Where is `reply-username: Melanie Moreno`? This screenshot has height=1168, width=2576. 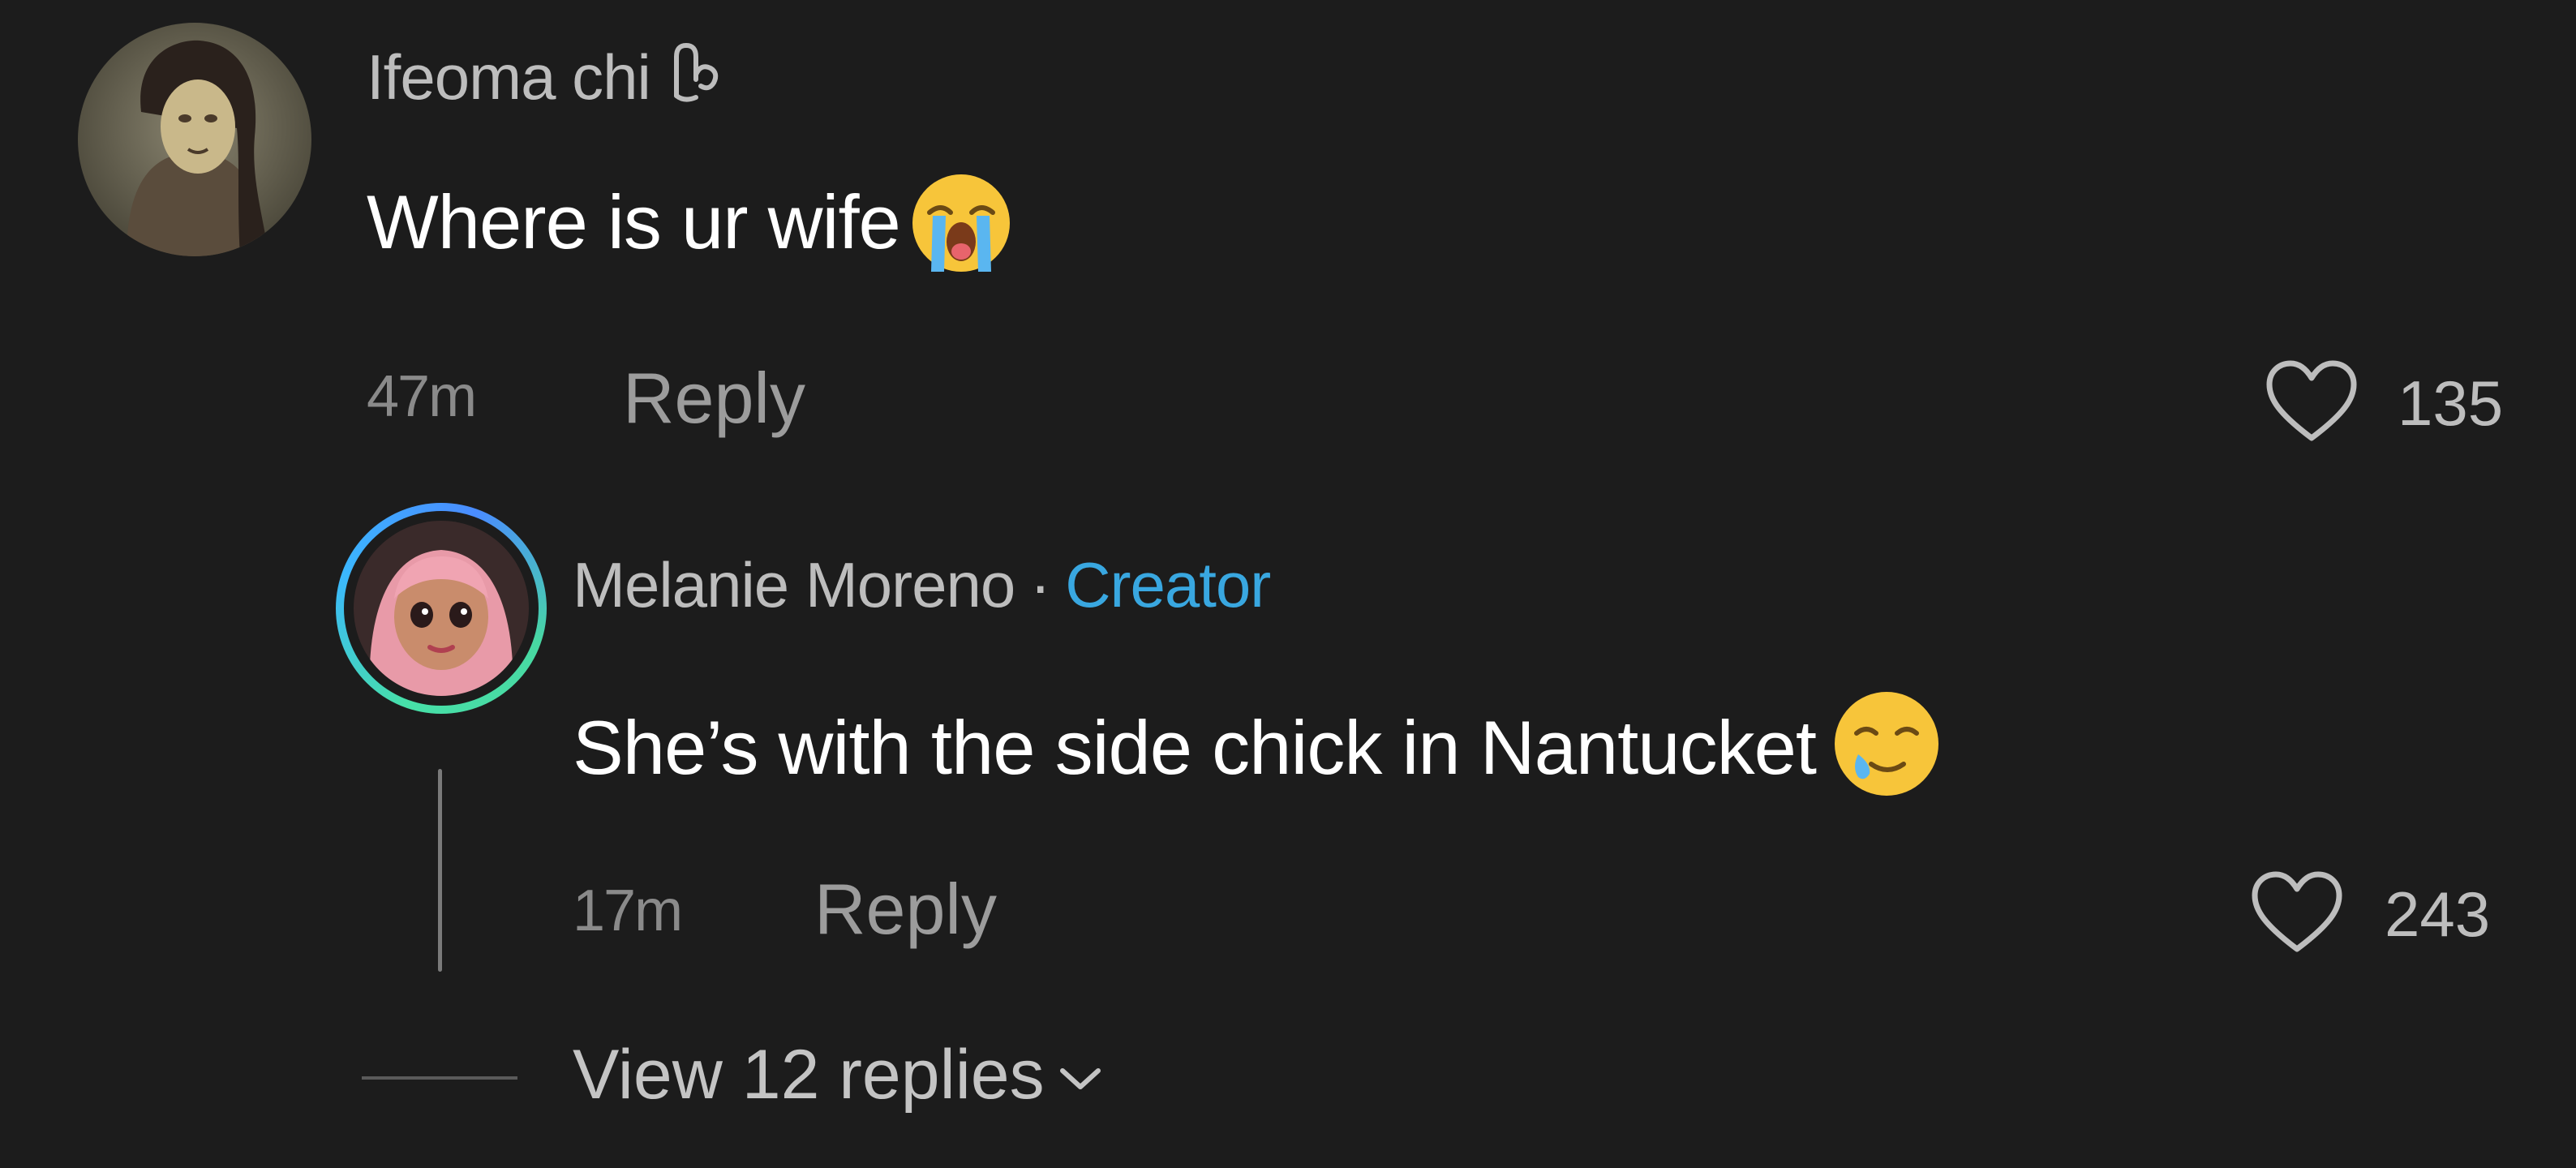 reply-username: Melanie Moreno is located at coordinates (794, 584).